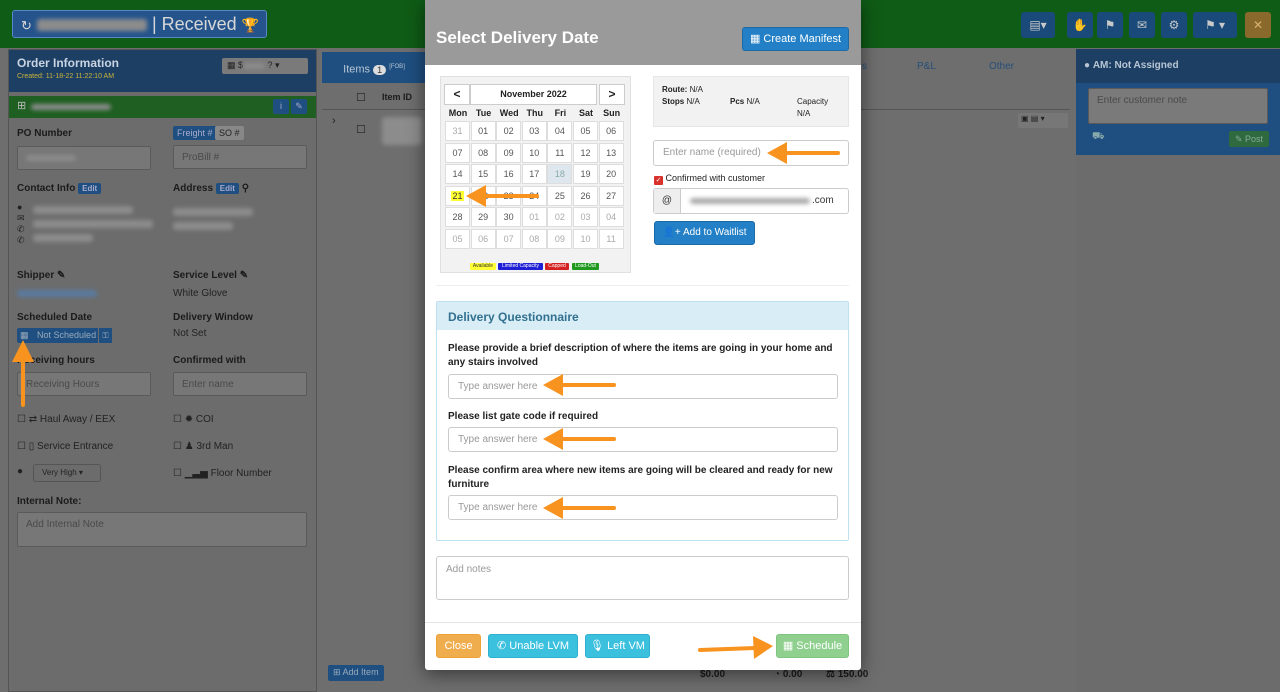 This screenshot has height=692, width=1280. Describe the element at coordinates (84, 158) in the screenshot. I see `po-input` at that location.